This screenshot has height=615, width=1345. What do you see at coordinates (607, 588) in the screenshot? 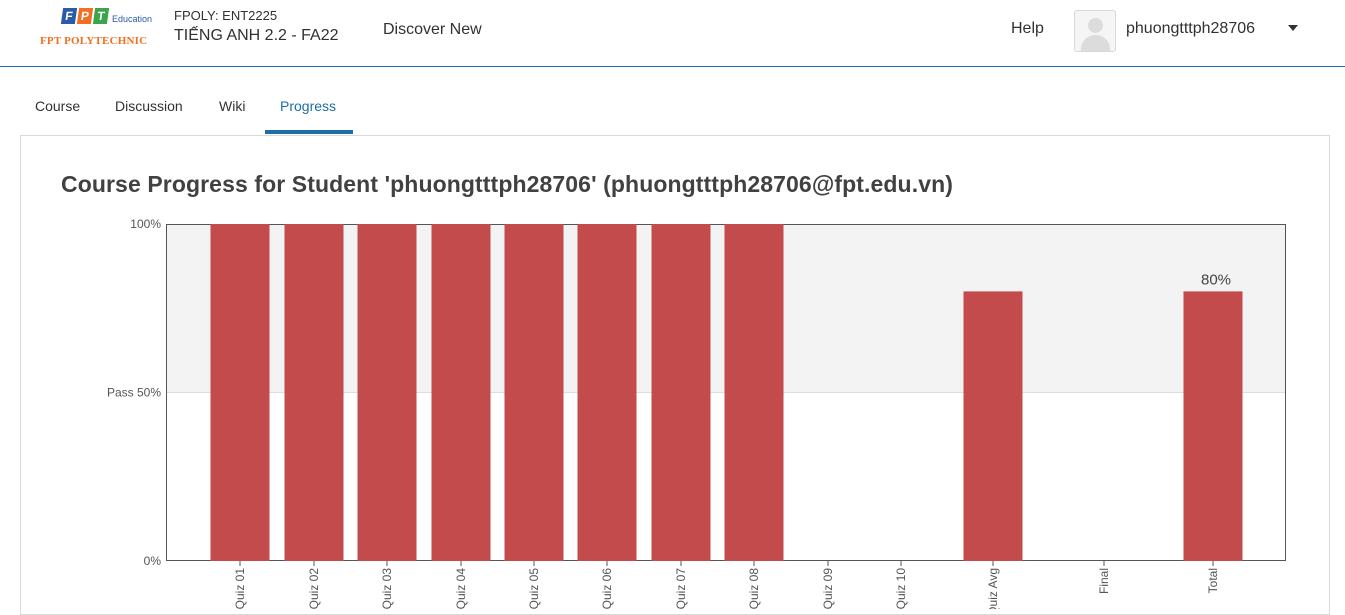
I see `x-tick-label: Quiz 06` at bounding box center [607, 588].